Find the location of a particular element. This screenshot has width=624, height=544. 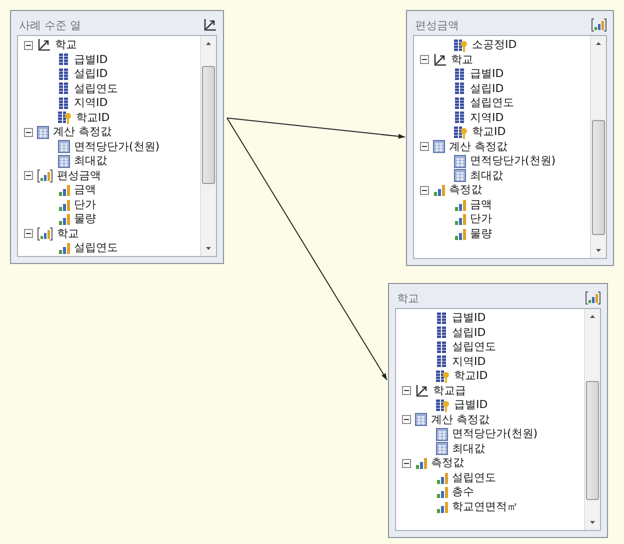

tree-item: 편성금액 is located at coordinates (79, 175).